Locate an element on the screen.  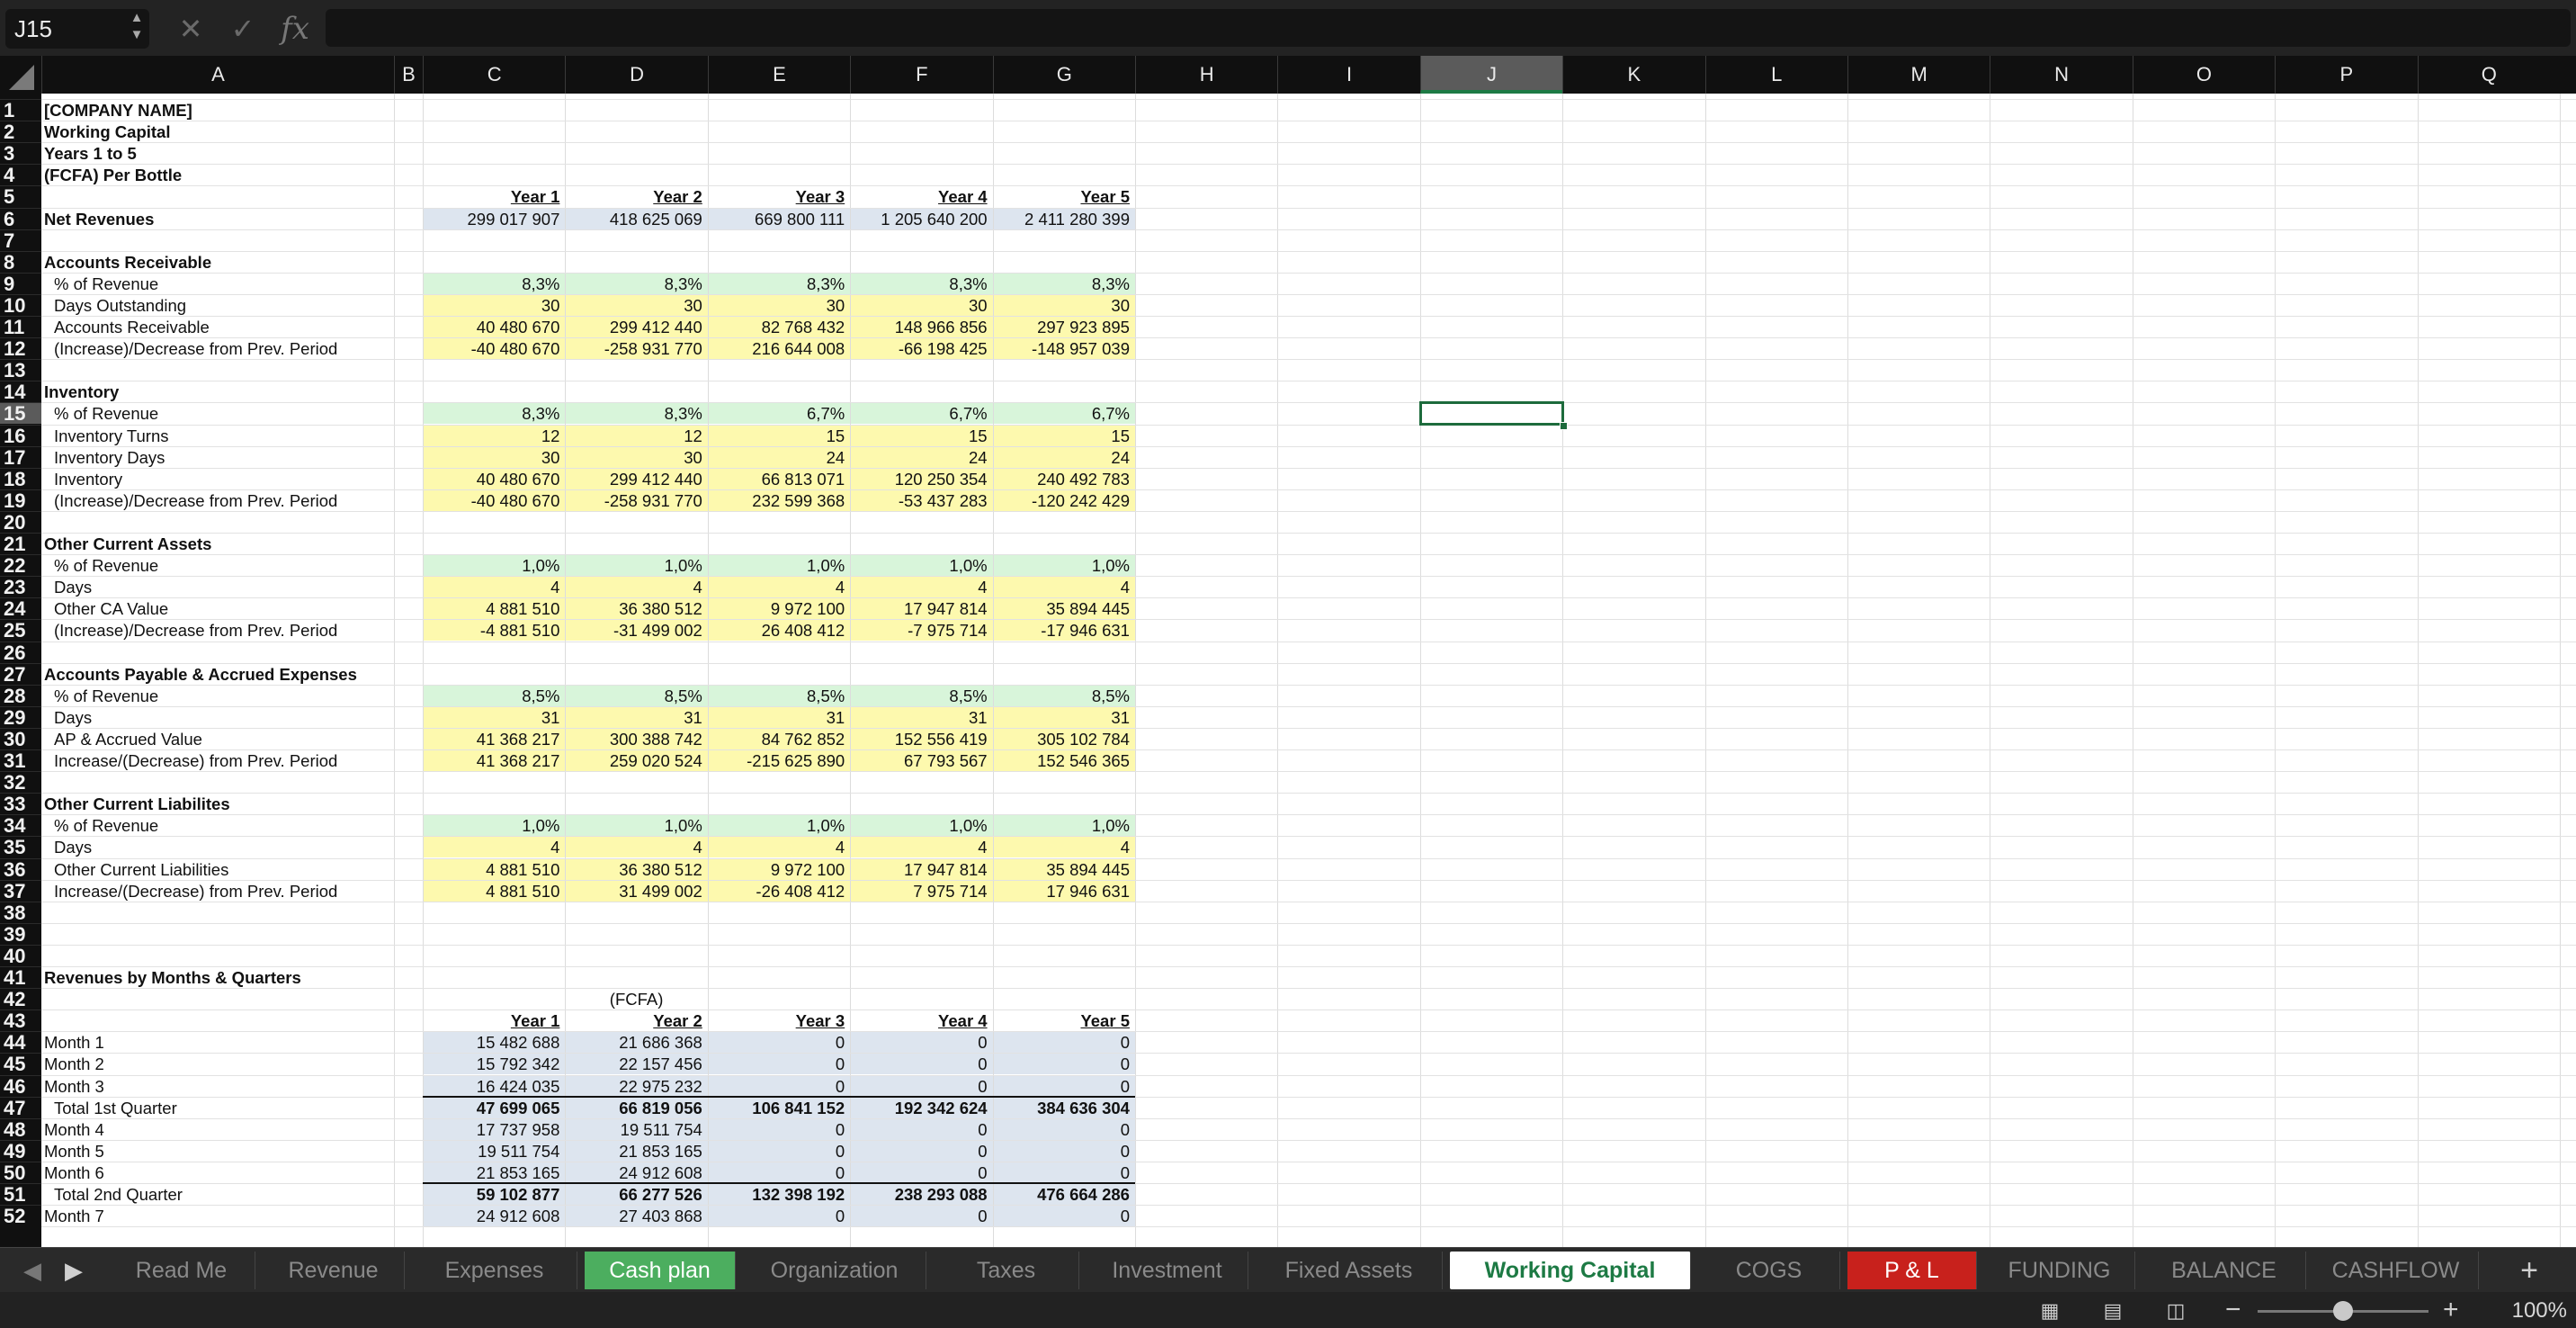
value-cell: 4 881 510 is located at coordinates (494, 870).